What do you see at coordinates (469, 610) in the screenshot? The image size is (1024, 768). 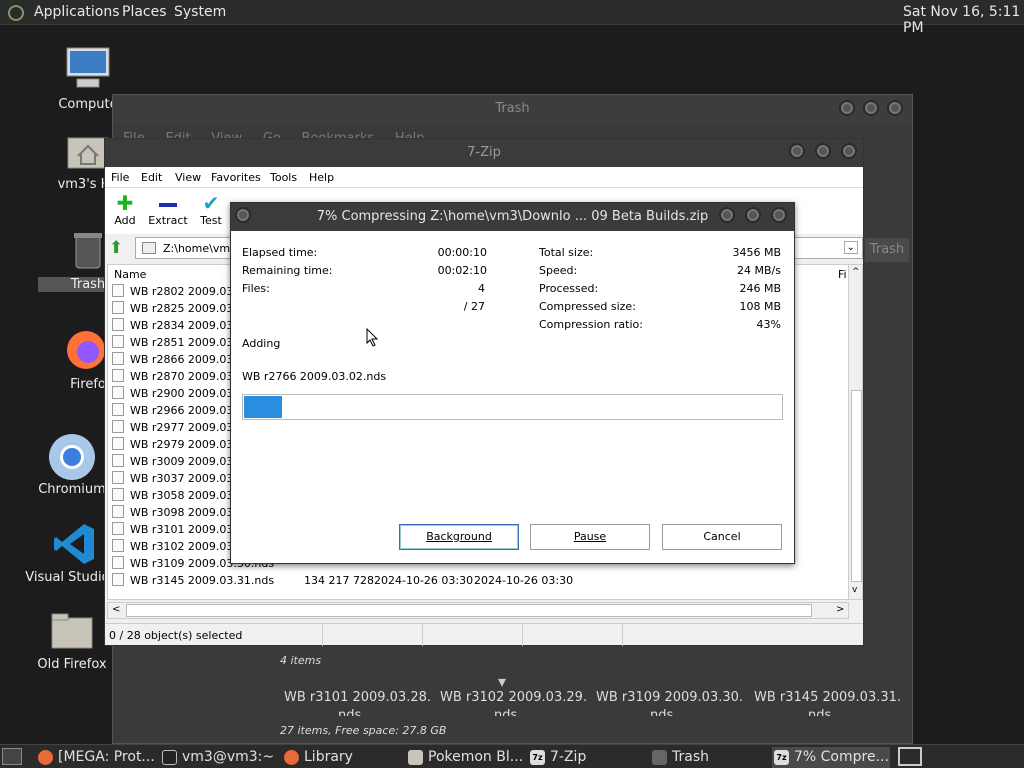 I see `hscroll-thumb` at bounding box center [469, 610].